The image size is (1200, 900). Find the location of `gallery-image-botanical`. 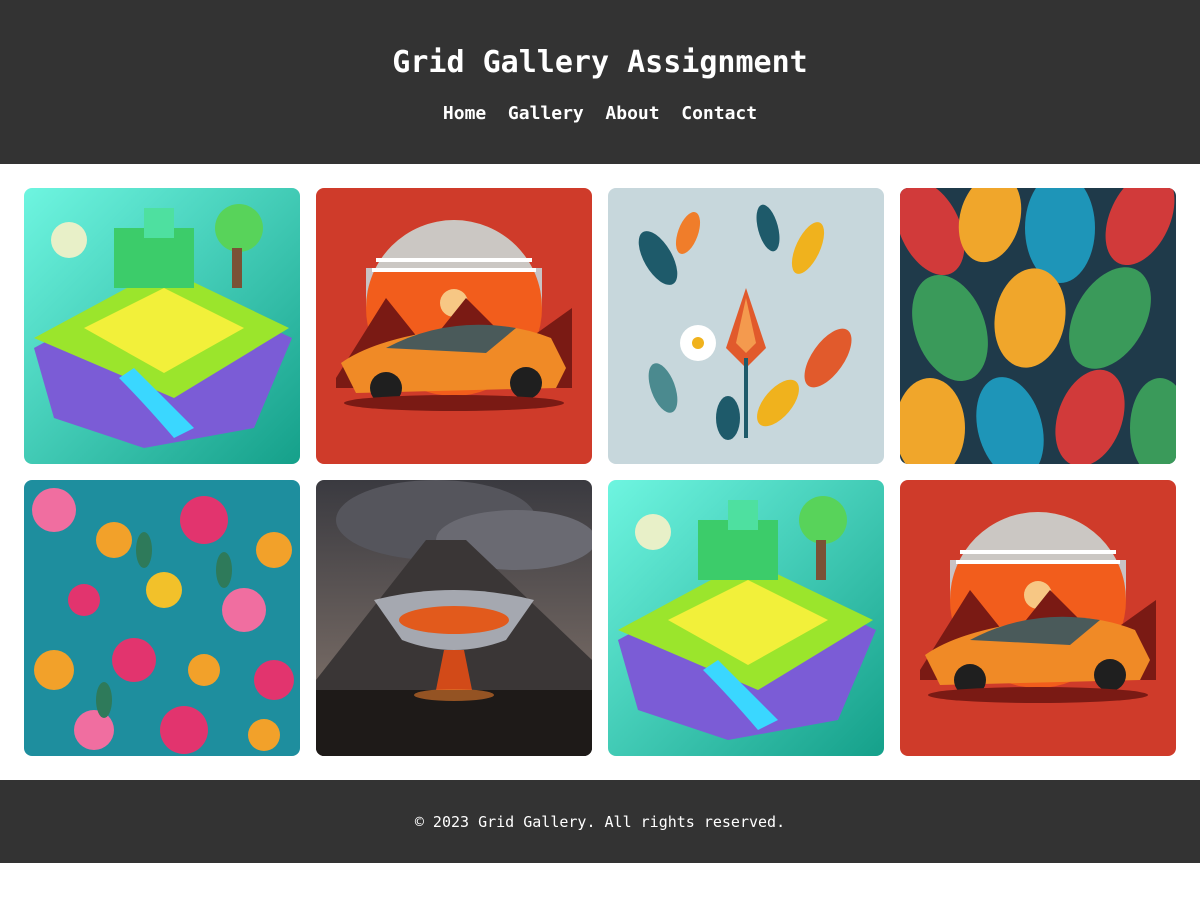

gallery-image-botanical is located at coordinates (746, 326).